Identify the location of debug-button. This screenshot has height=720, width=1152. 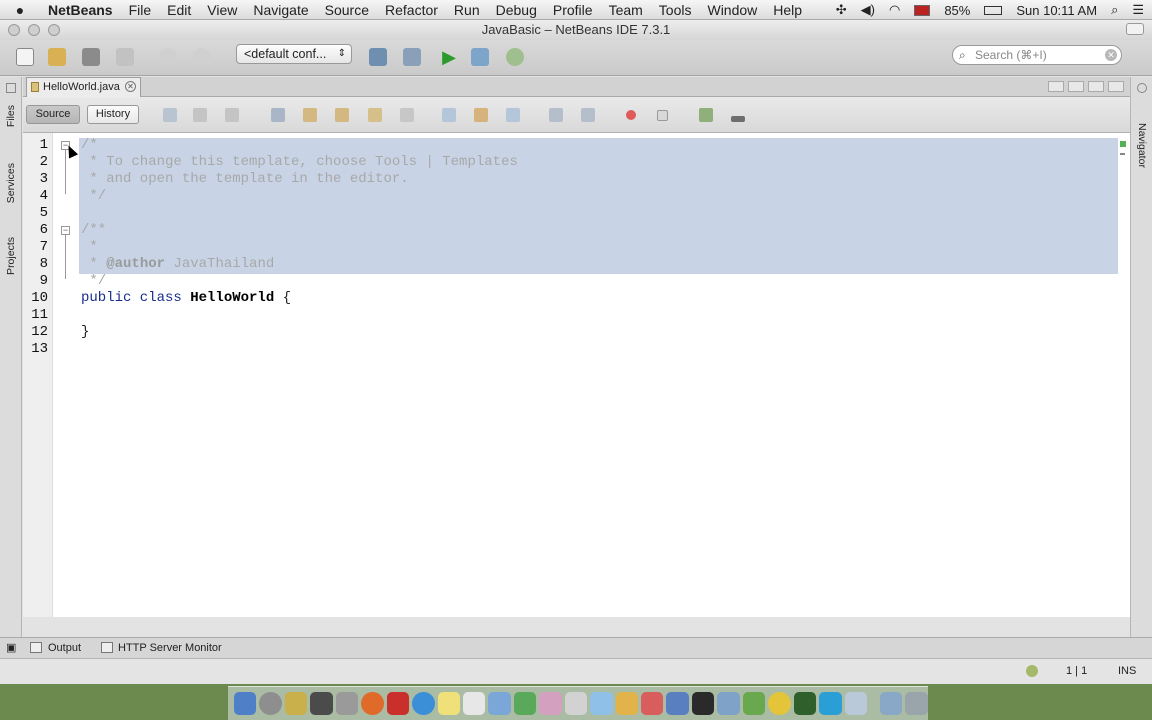
(480, 57).